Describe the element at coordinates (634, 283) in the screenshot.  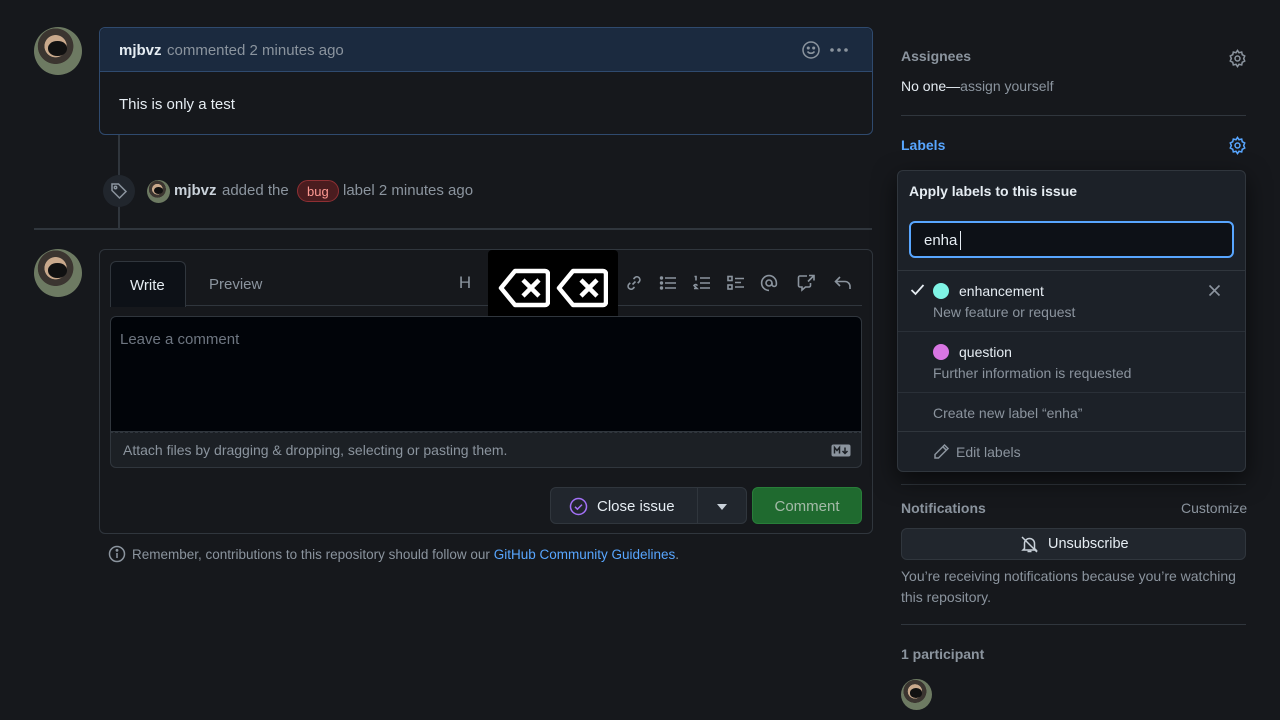
I see `link-icon` at that location.